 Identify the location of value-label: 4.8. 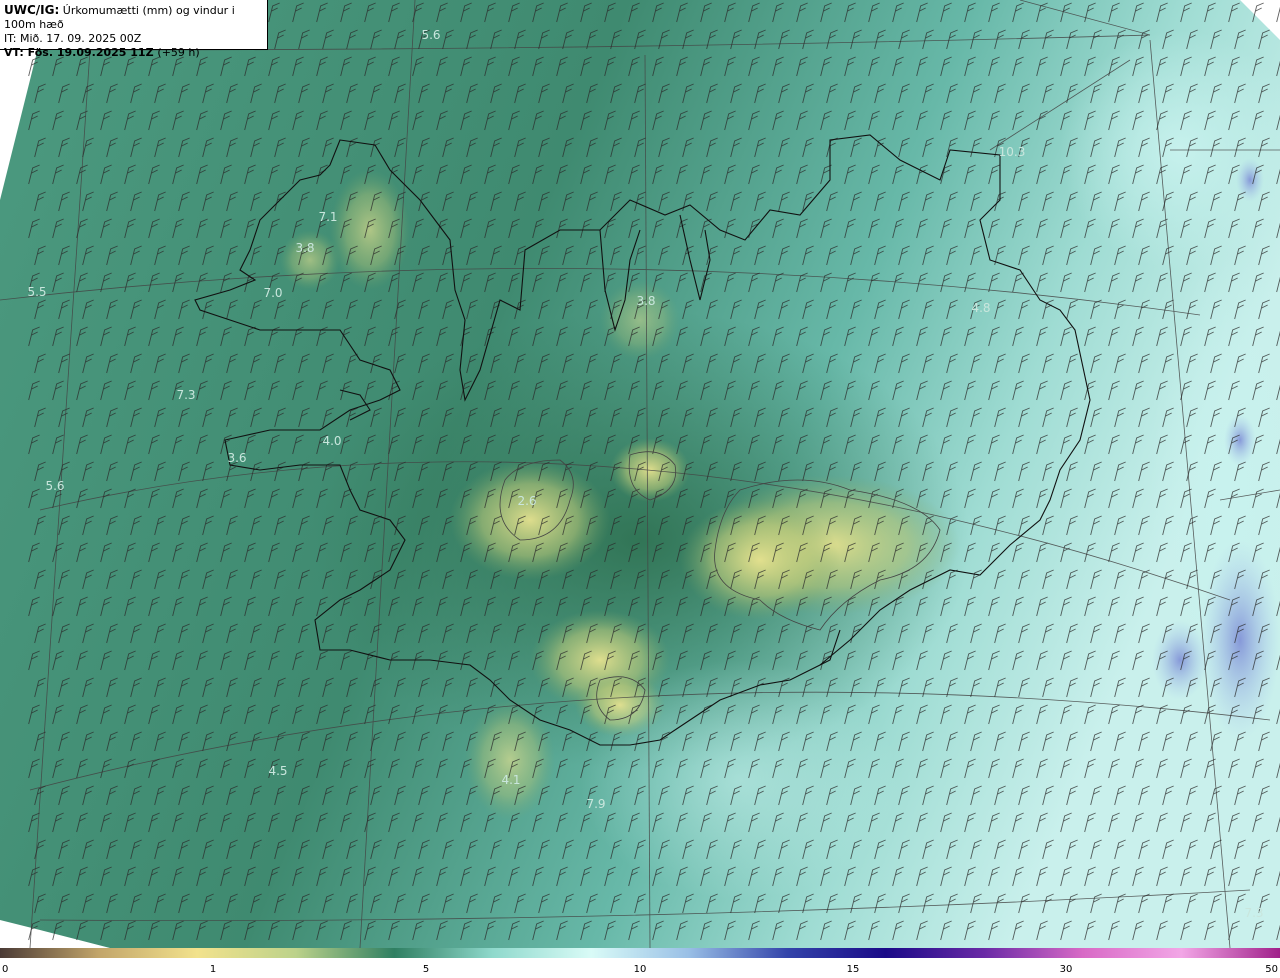
(980, 308).